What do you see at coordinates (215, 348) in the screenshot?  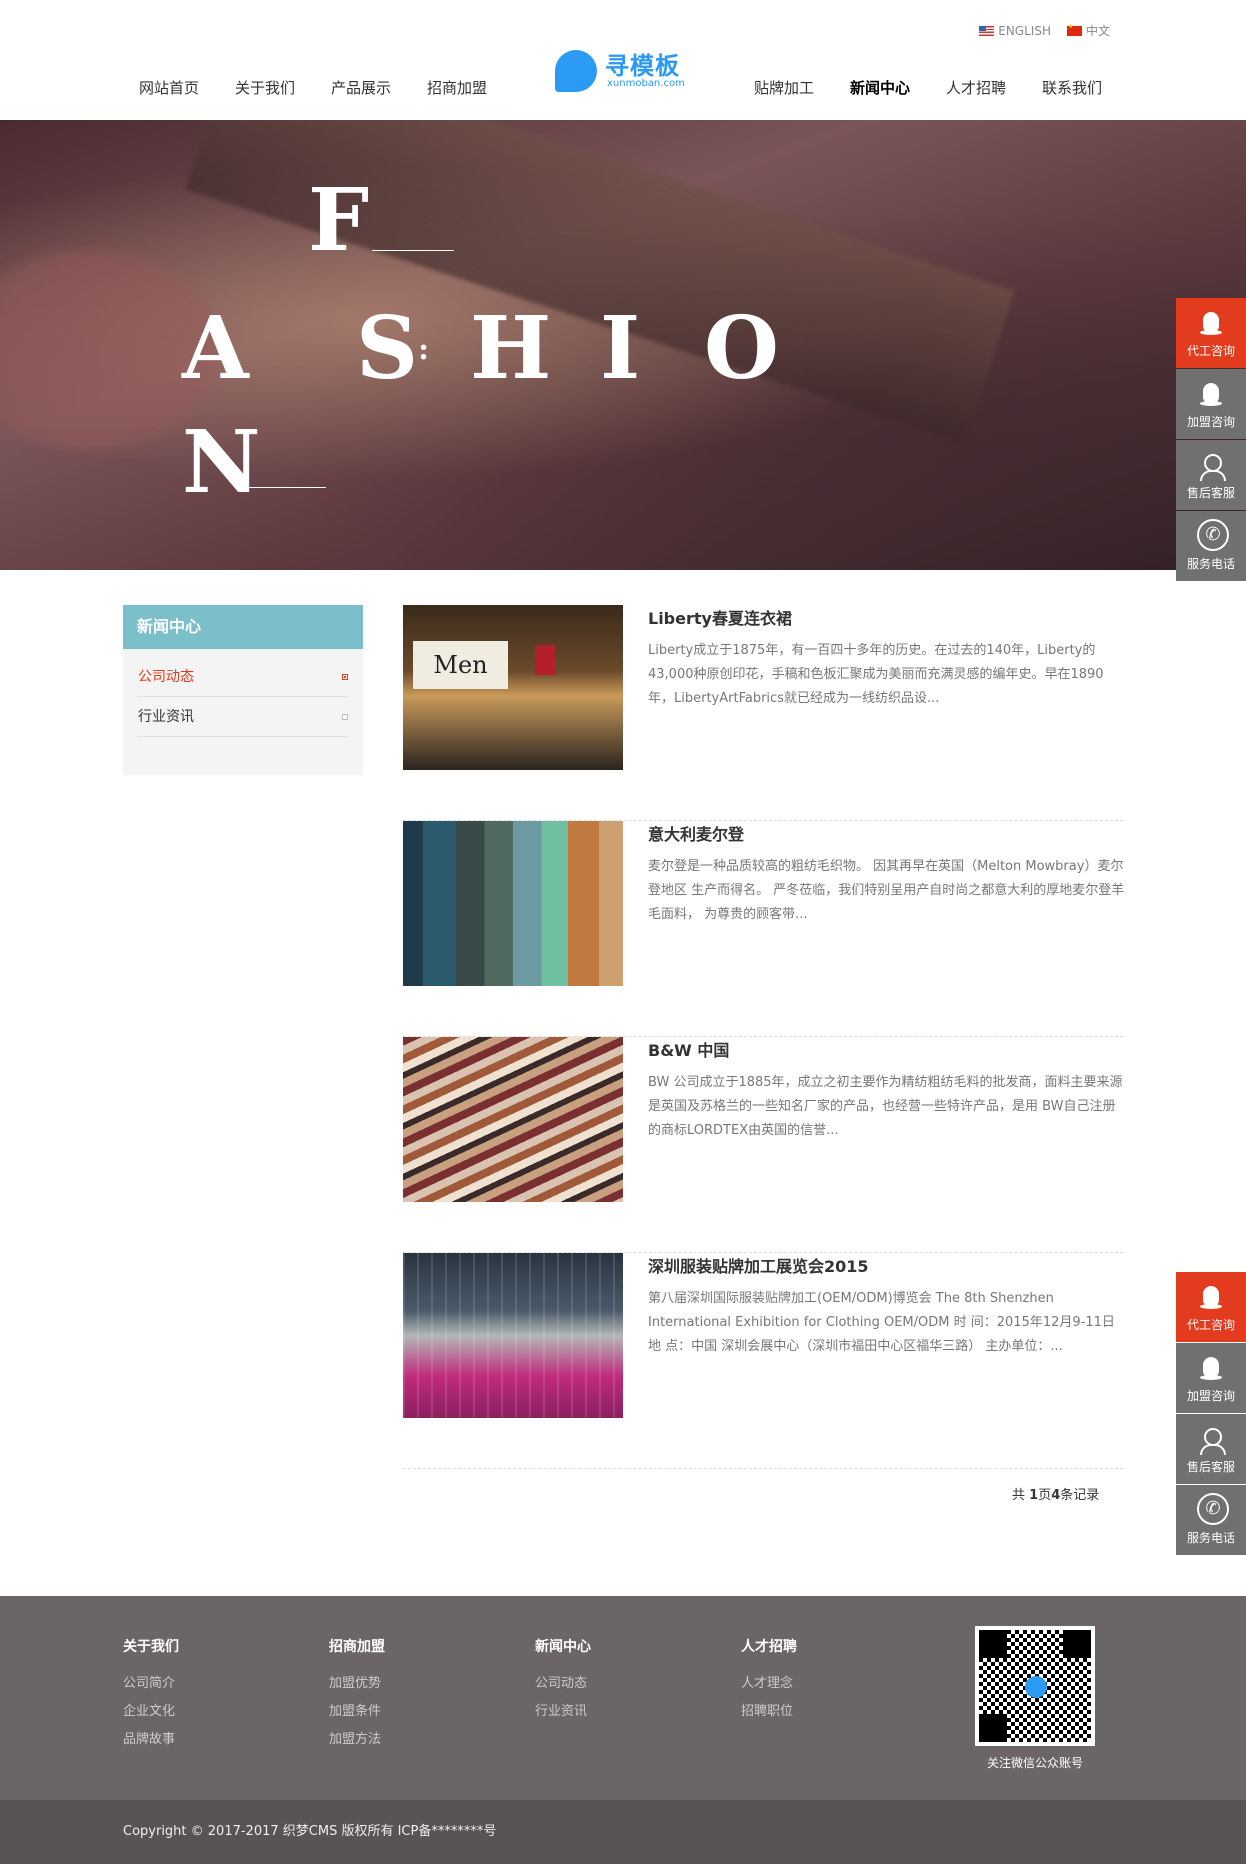 I see `banner-letter: A` at bounding box center [215, 348].